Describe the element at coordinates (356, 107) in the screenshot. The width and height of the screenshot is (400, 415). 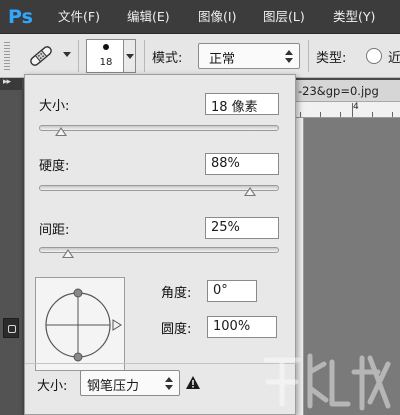
I see `ruler-number: 4` at that location.